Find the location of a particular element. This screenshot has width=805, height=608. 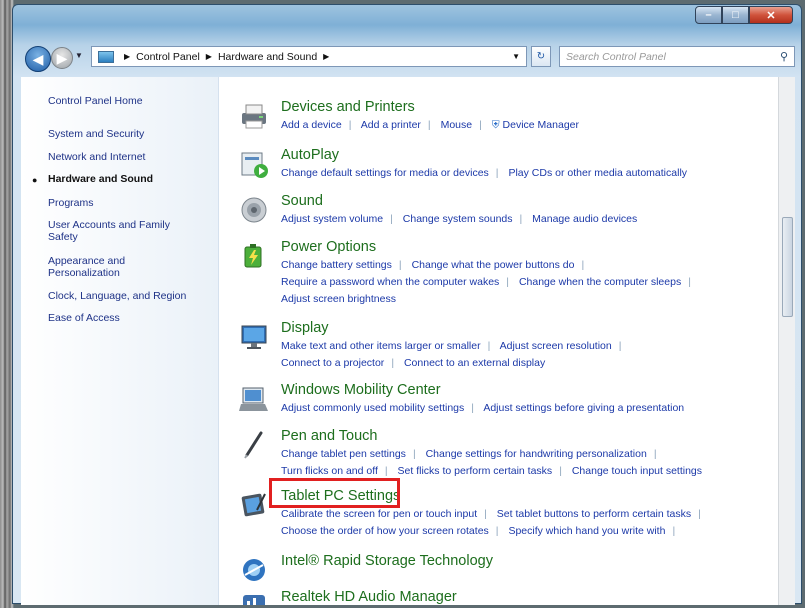

breadcrumb-hardware-and-sound: Hardware and Sound is located at coordinates (267, 57).